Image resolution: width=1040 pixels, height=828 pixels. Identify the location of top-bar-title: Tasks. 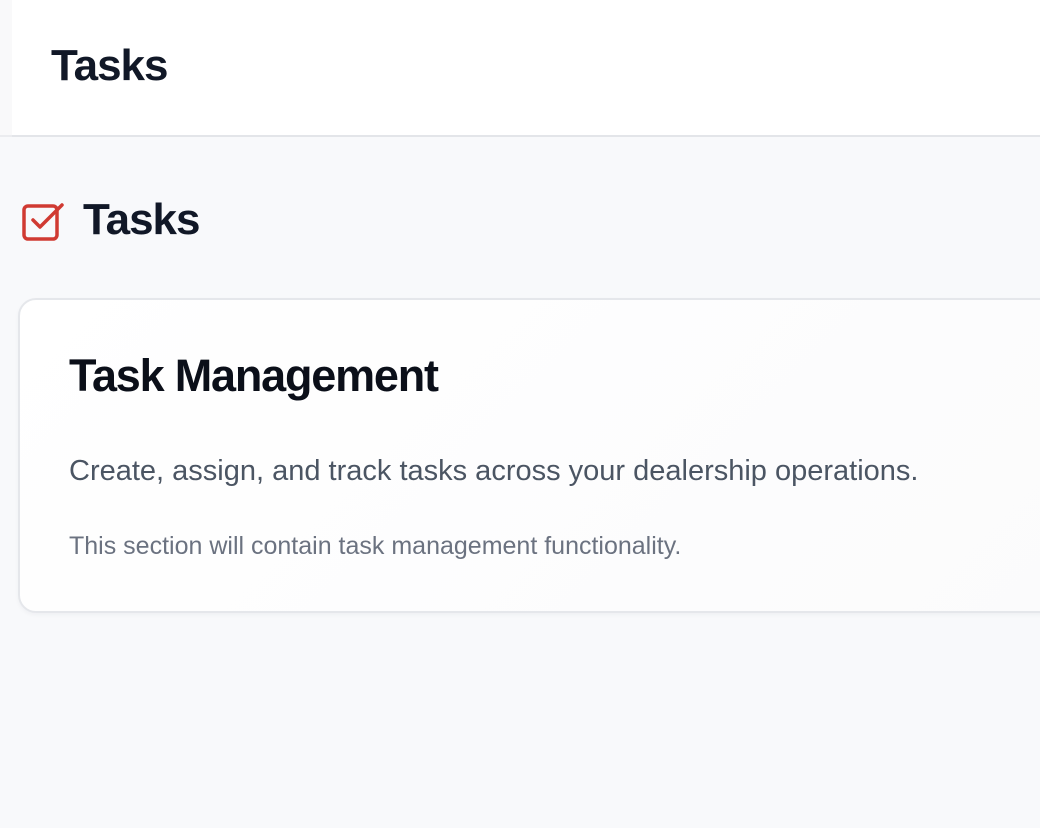
(109, 65).